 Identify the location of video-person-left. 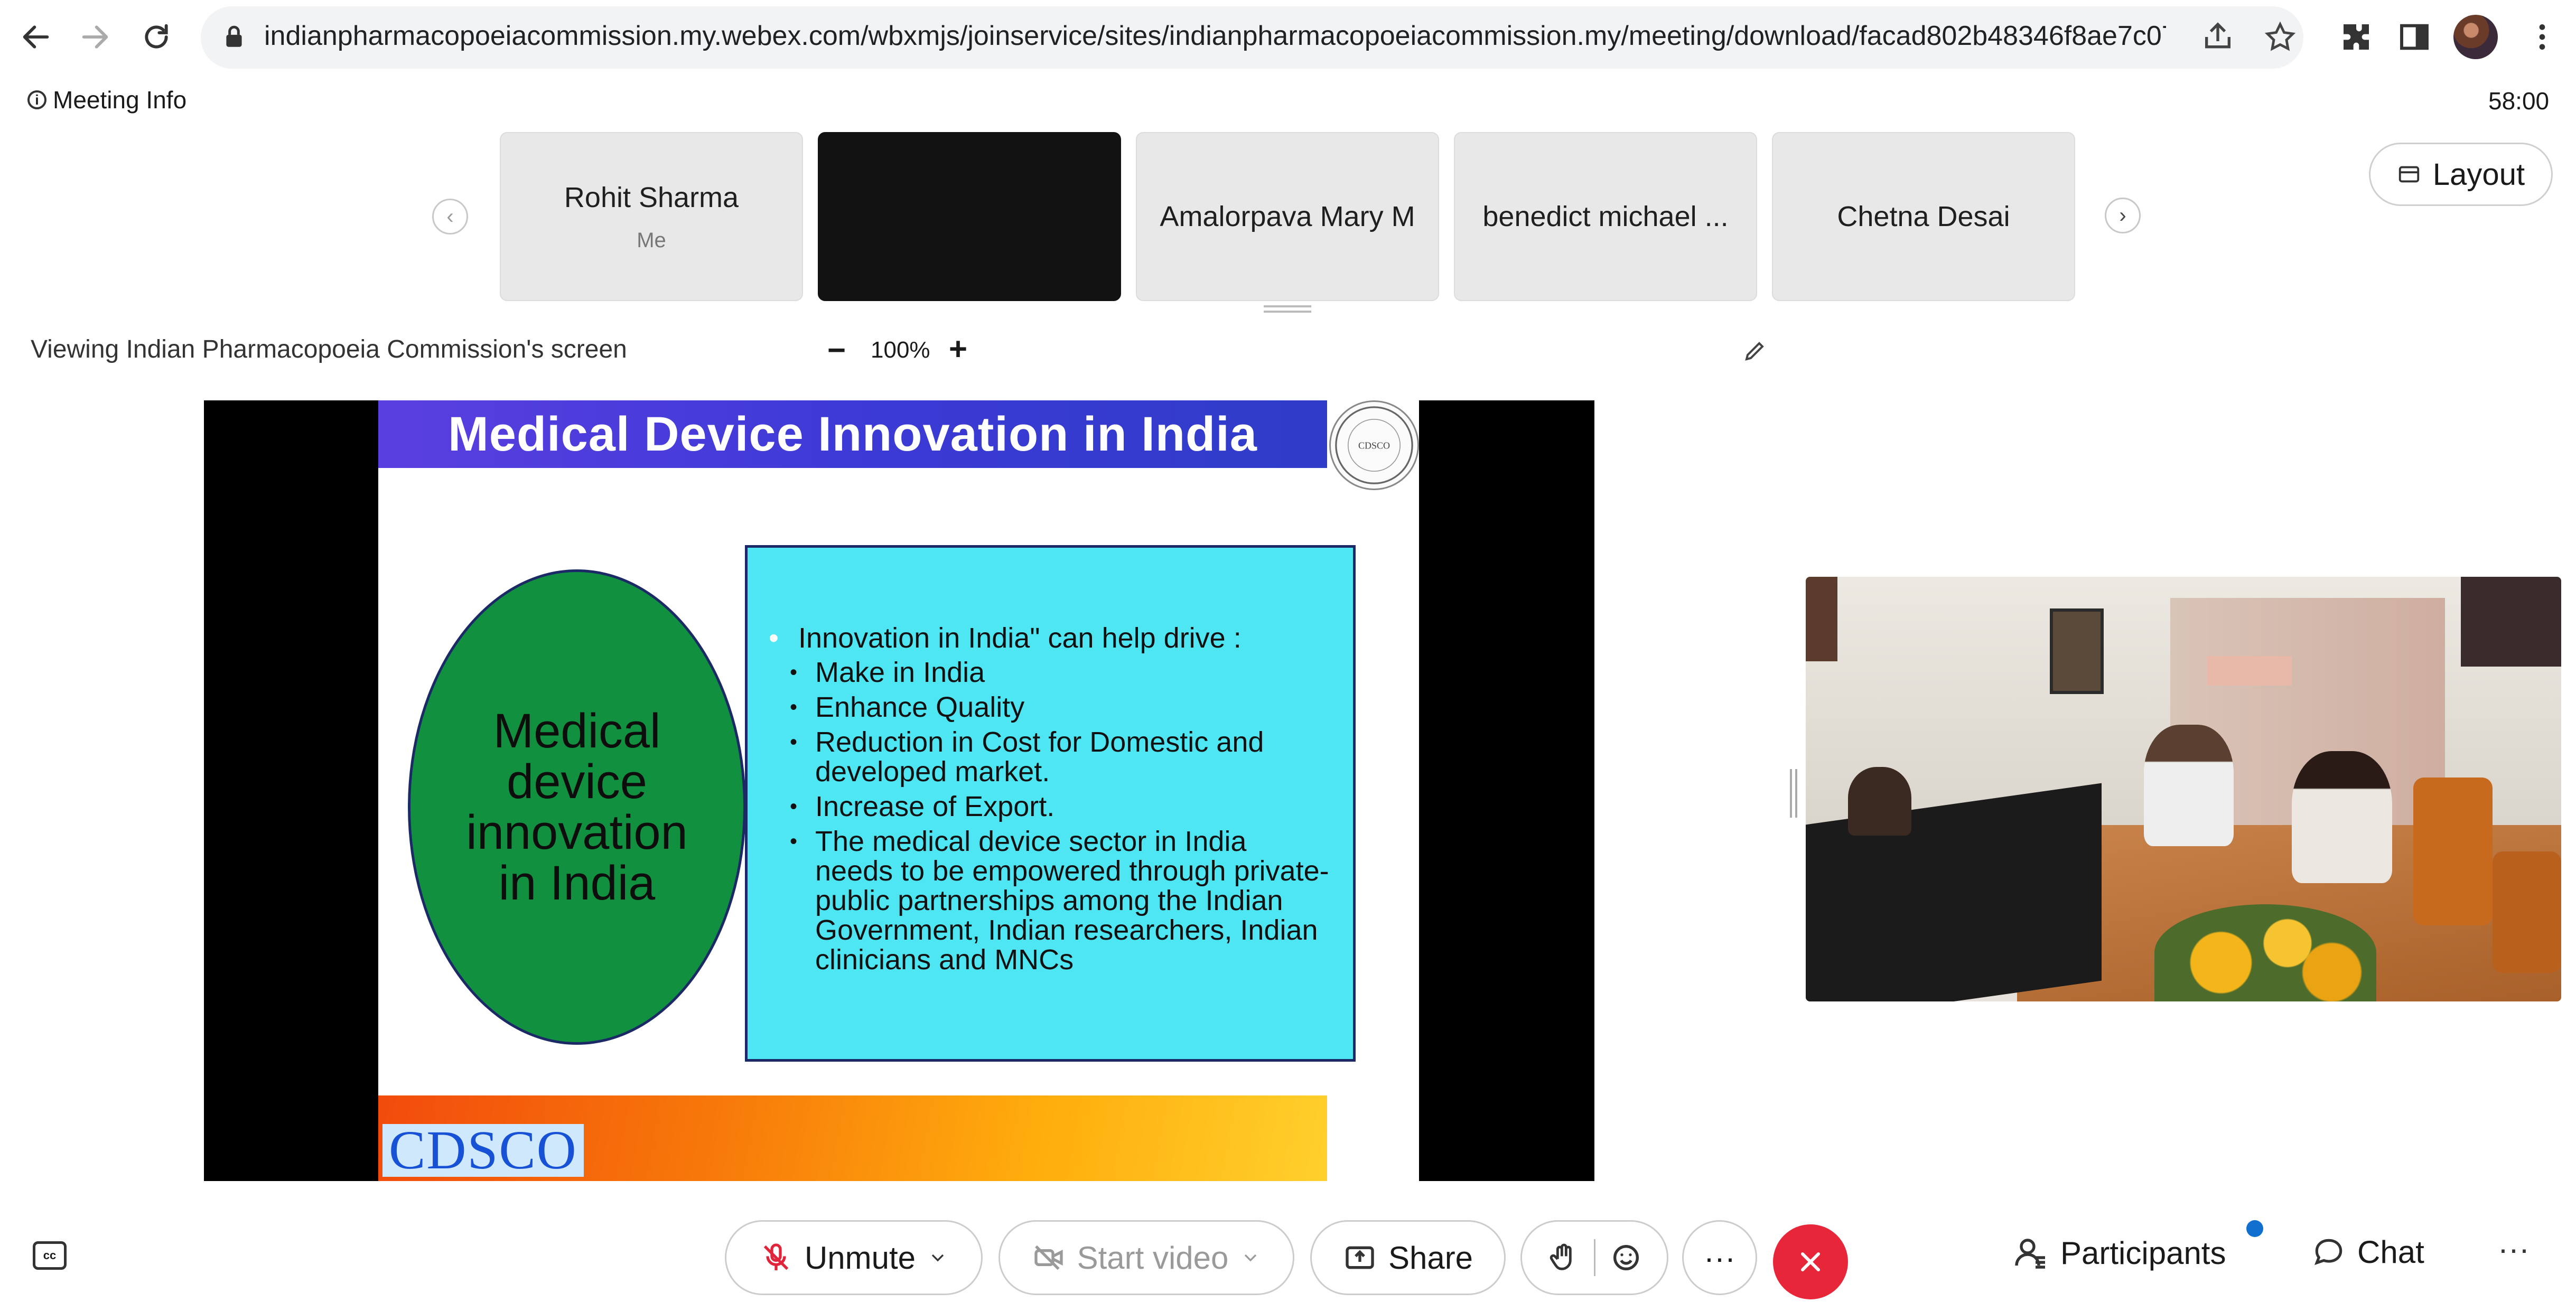
(1879, 801).